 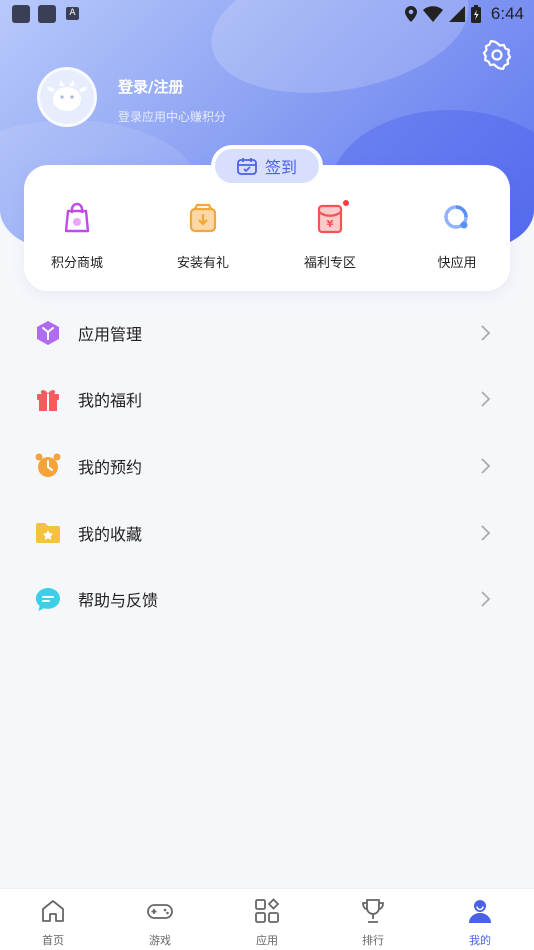 What do you see at coordinates (160, 911) in the screenshot?
I see `gamepad-icon` at bounding box center [160, 911].